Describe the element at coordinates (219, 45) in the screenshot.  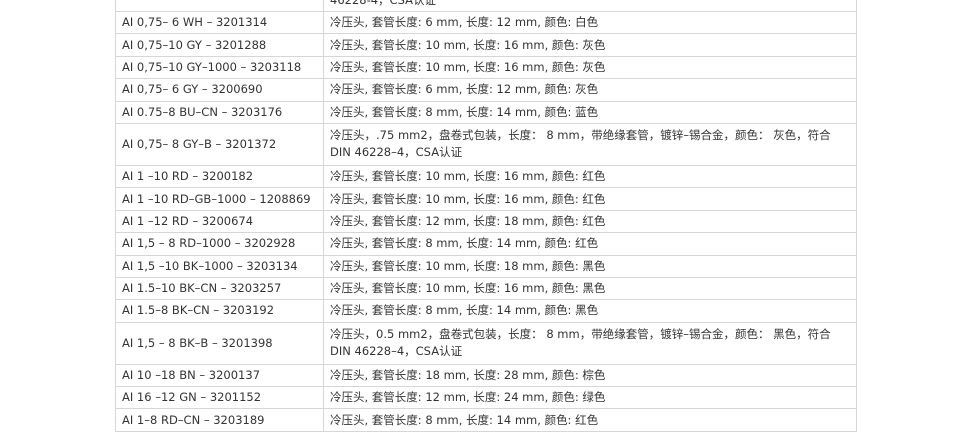
I see `product-code-cell: AI 0,75–10 GY – 3201288` at that location.